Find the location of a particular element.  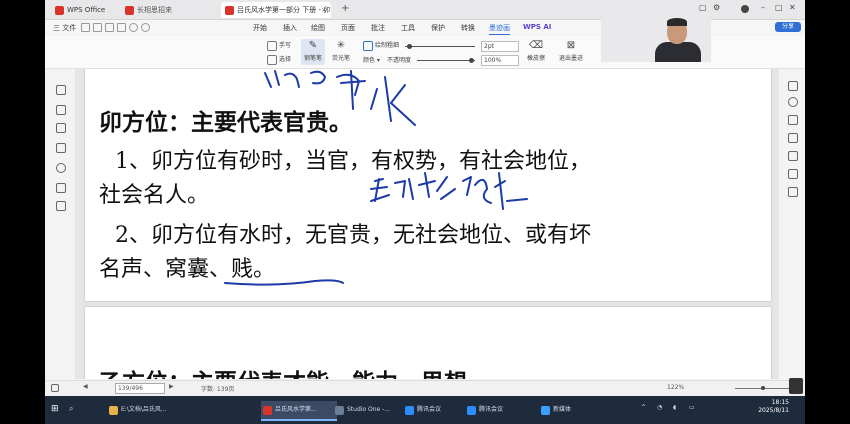

paragraph: 社会名人。 is located at coordinates (154, 195).